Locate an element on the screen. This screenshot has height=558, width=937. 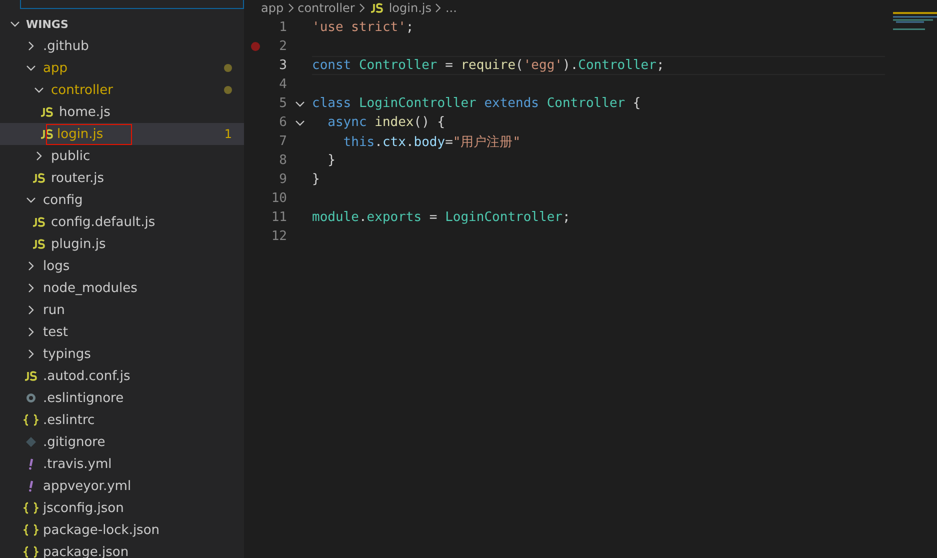
tree-item: router.js is located at coordinates (122, 178).